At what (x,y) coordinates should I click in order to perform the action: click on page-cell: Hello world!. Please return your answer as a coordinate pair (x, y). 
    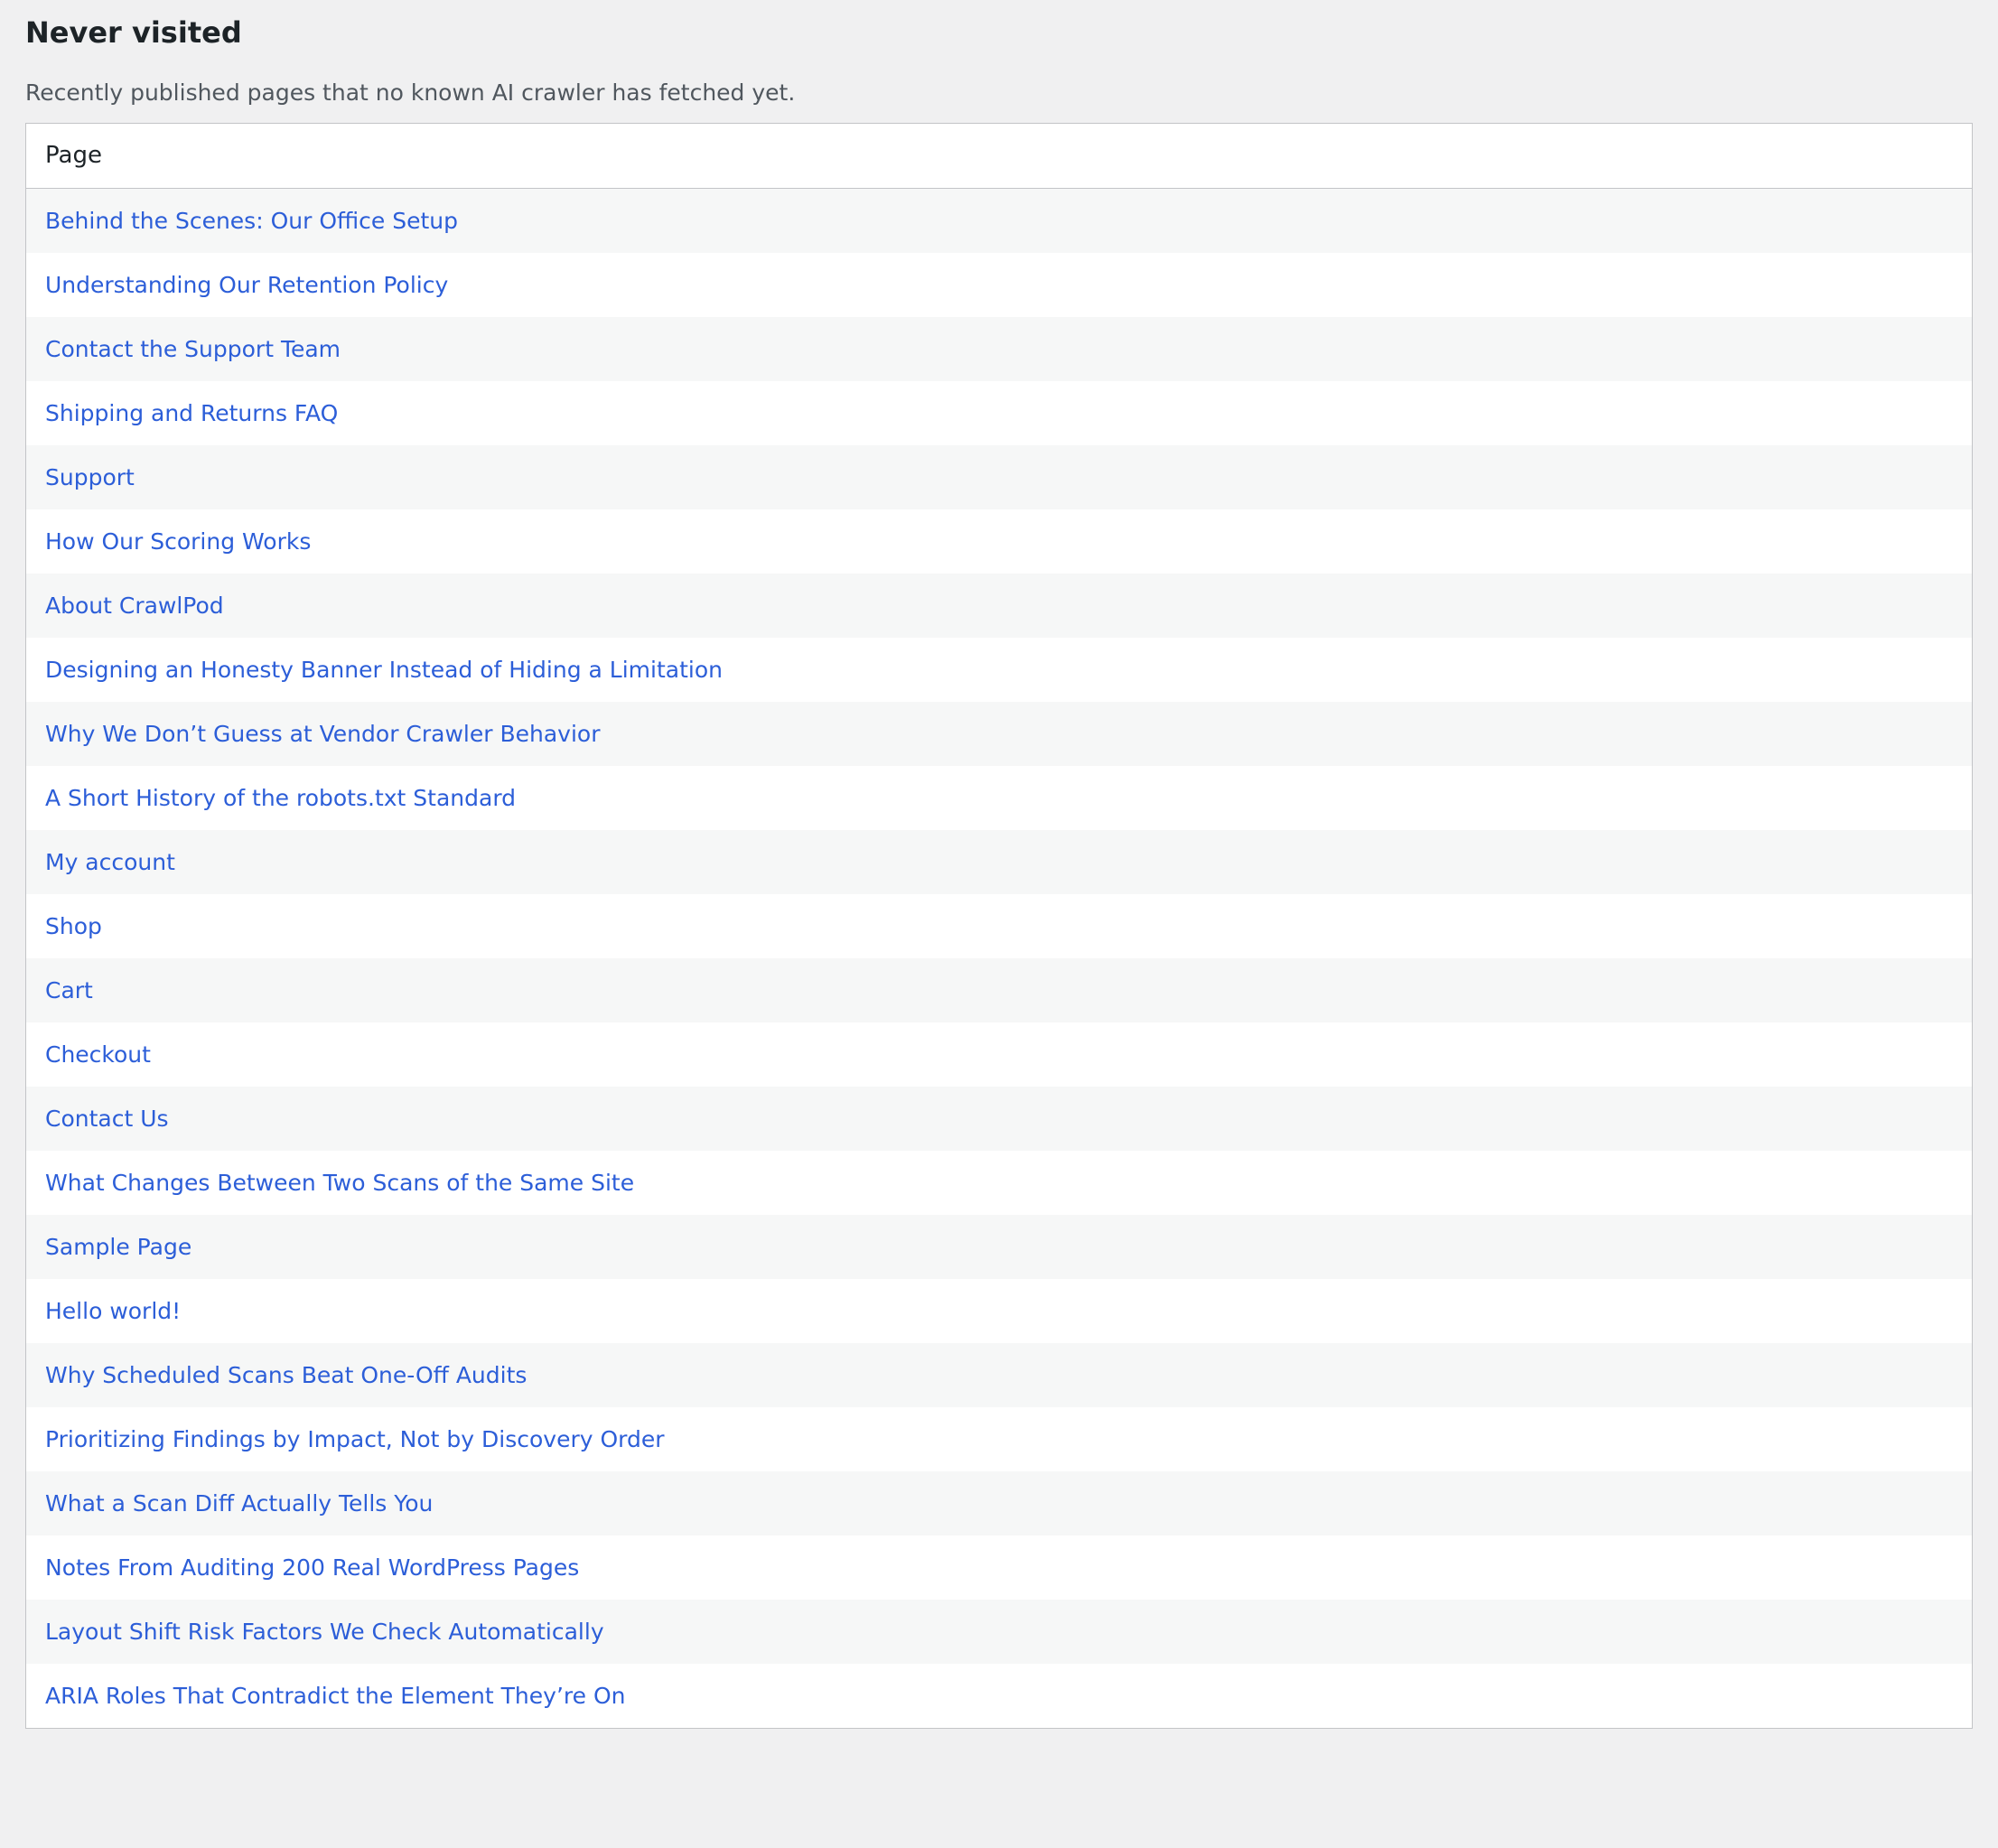
    Looking at the image, I should click on (999, 1310).